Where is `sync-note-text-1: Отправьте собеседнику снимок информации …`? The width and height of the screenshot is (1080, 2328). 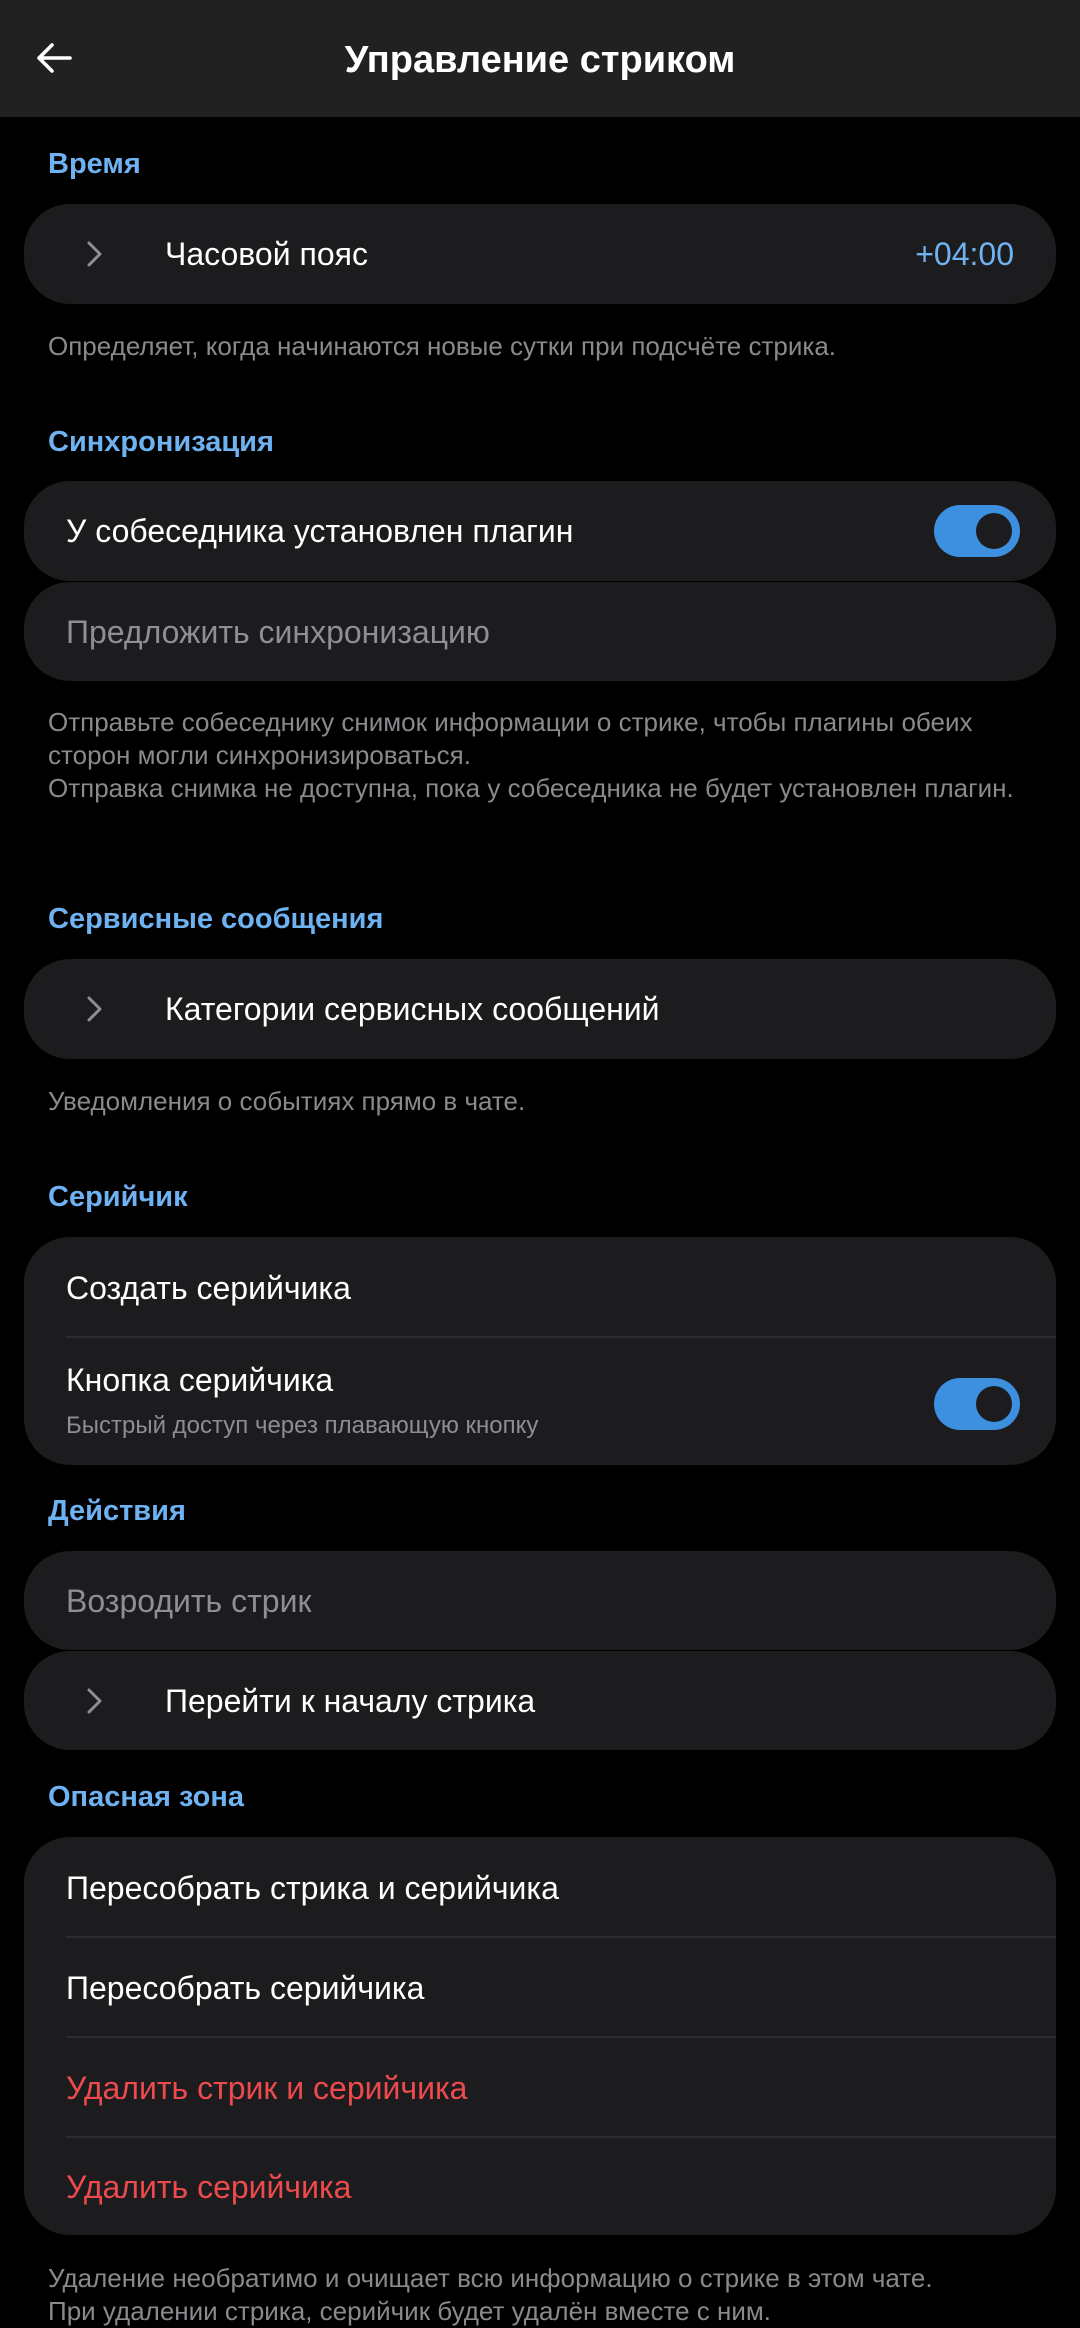 sync-note-text-1: Отправьте собеседнику снимок информации … is located at coordinates (510, 738).